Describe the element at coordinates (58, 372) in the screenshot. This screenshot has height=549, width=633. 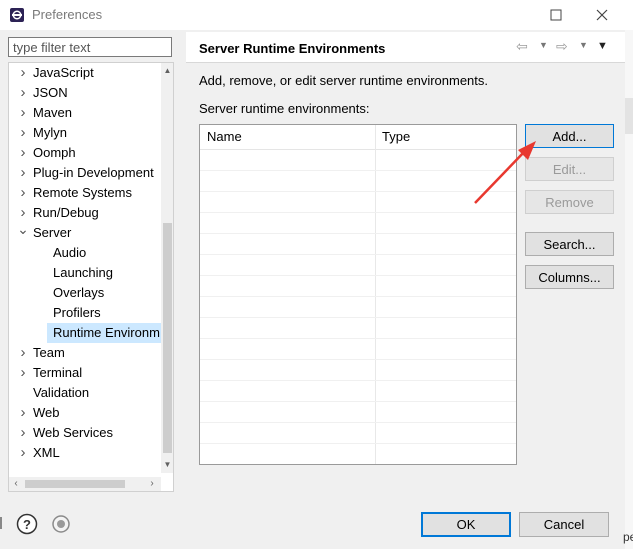
I see `tree-item-label: Terminal` at that location.